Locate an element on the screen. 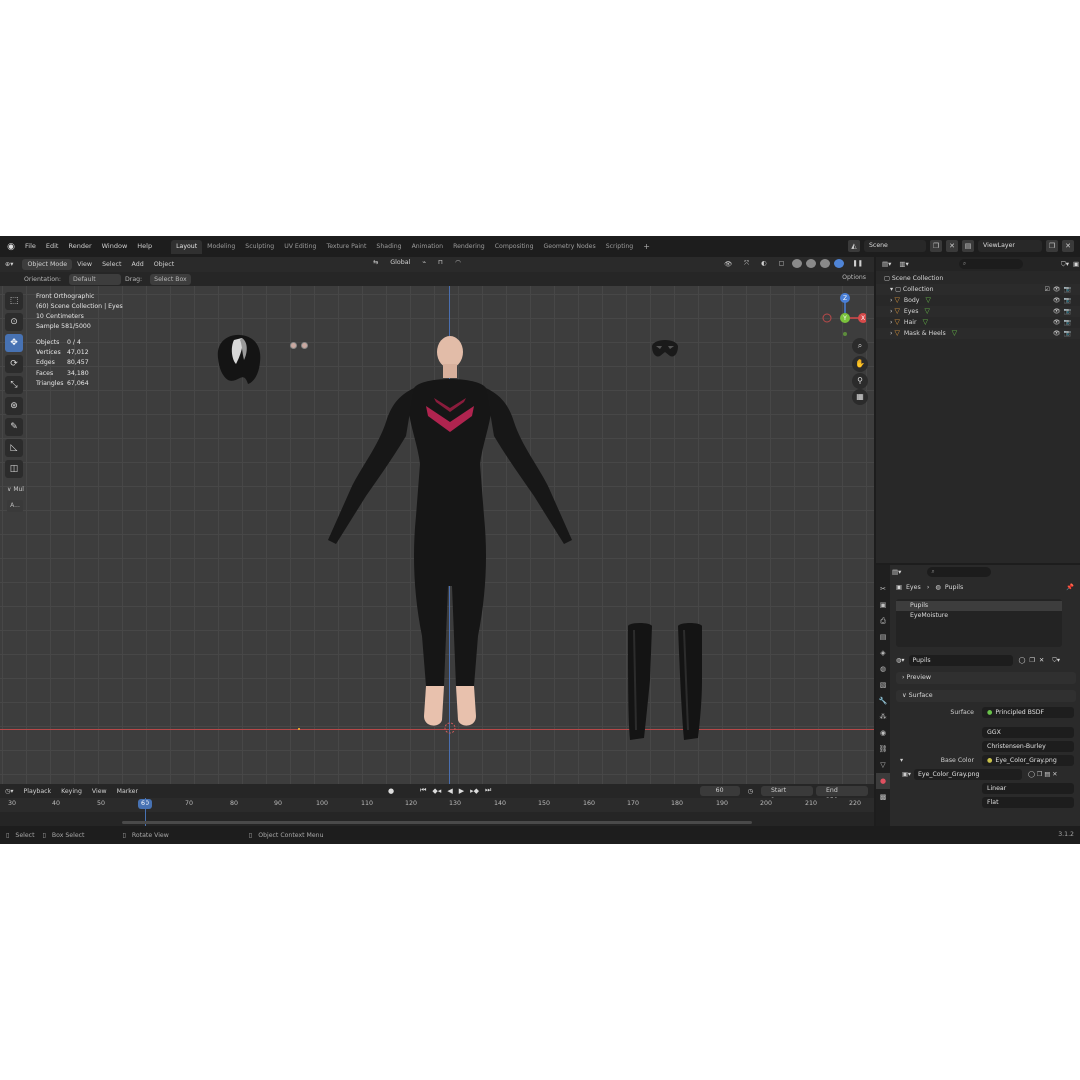 Image resolution: width=1080 pixels, height=1080 pixels. next-keyframe-icon: ▸◆ is located at coordinates (474, 791).